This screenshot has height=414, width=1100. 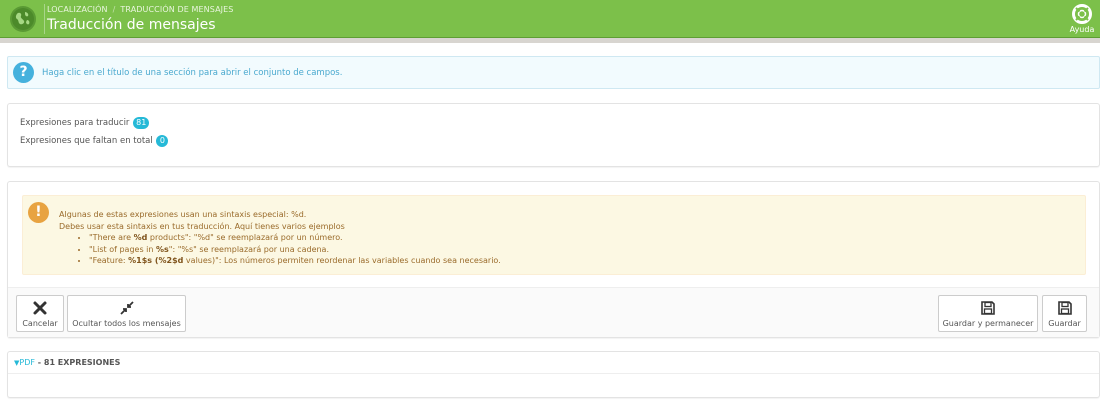 What do you see at coordinates (141, 123) in the screenshot?
I see `to-translate-badge: 81` at bounding box center [141, 123].